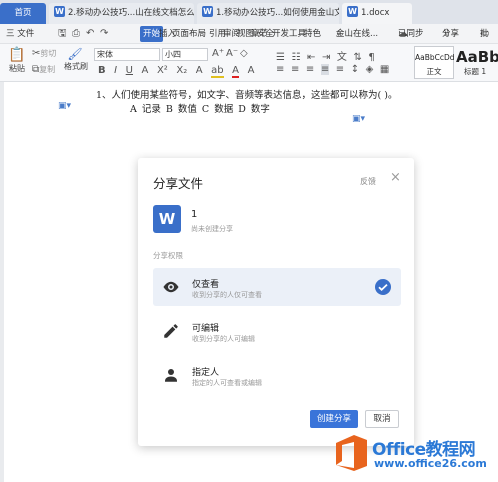 Image resolution: width=498 pixels, height=482 pixels. What do you see at coordinates (102, 70) in the screenshot?
I see `bold-icon: B` at bounding box center [102, 70].